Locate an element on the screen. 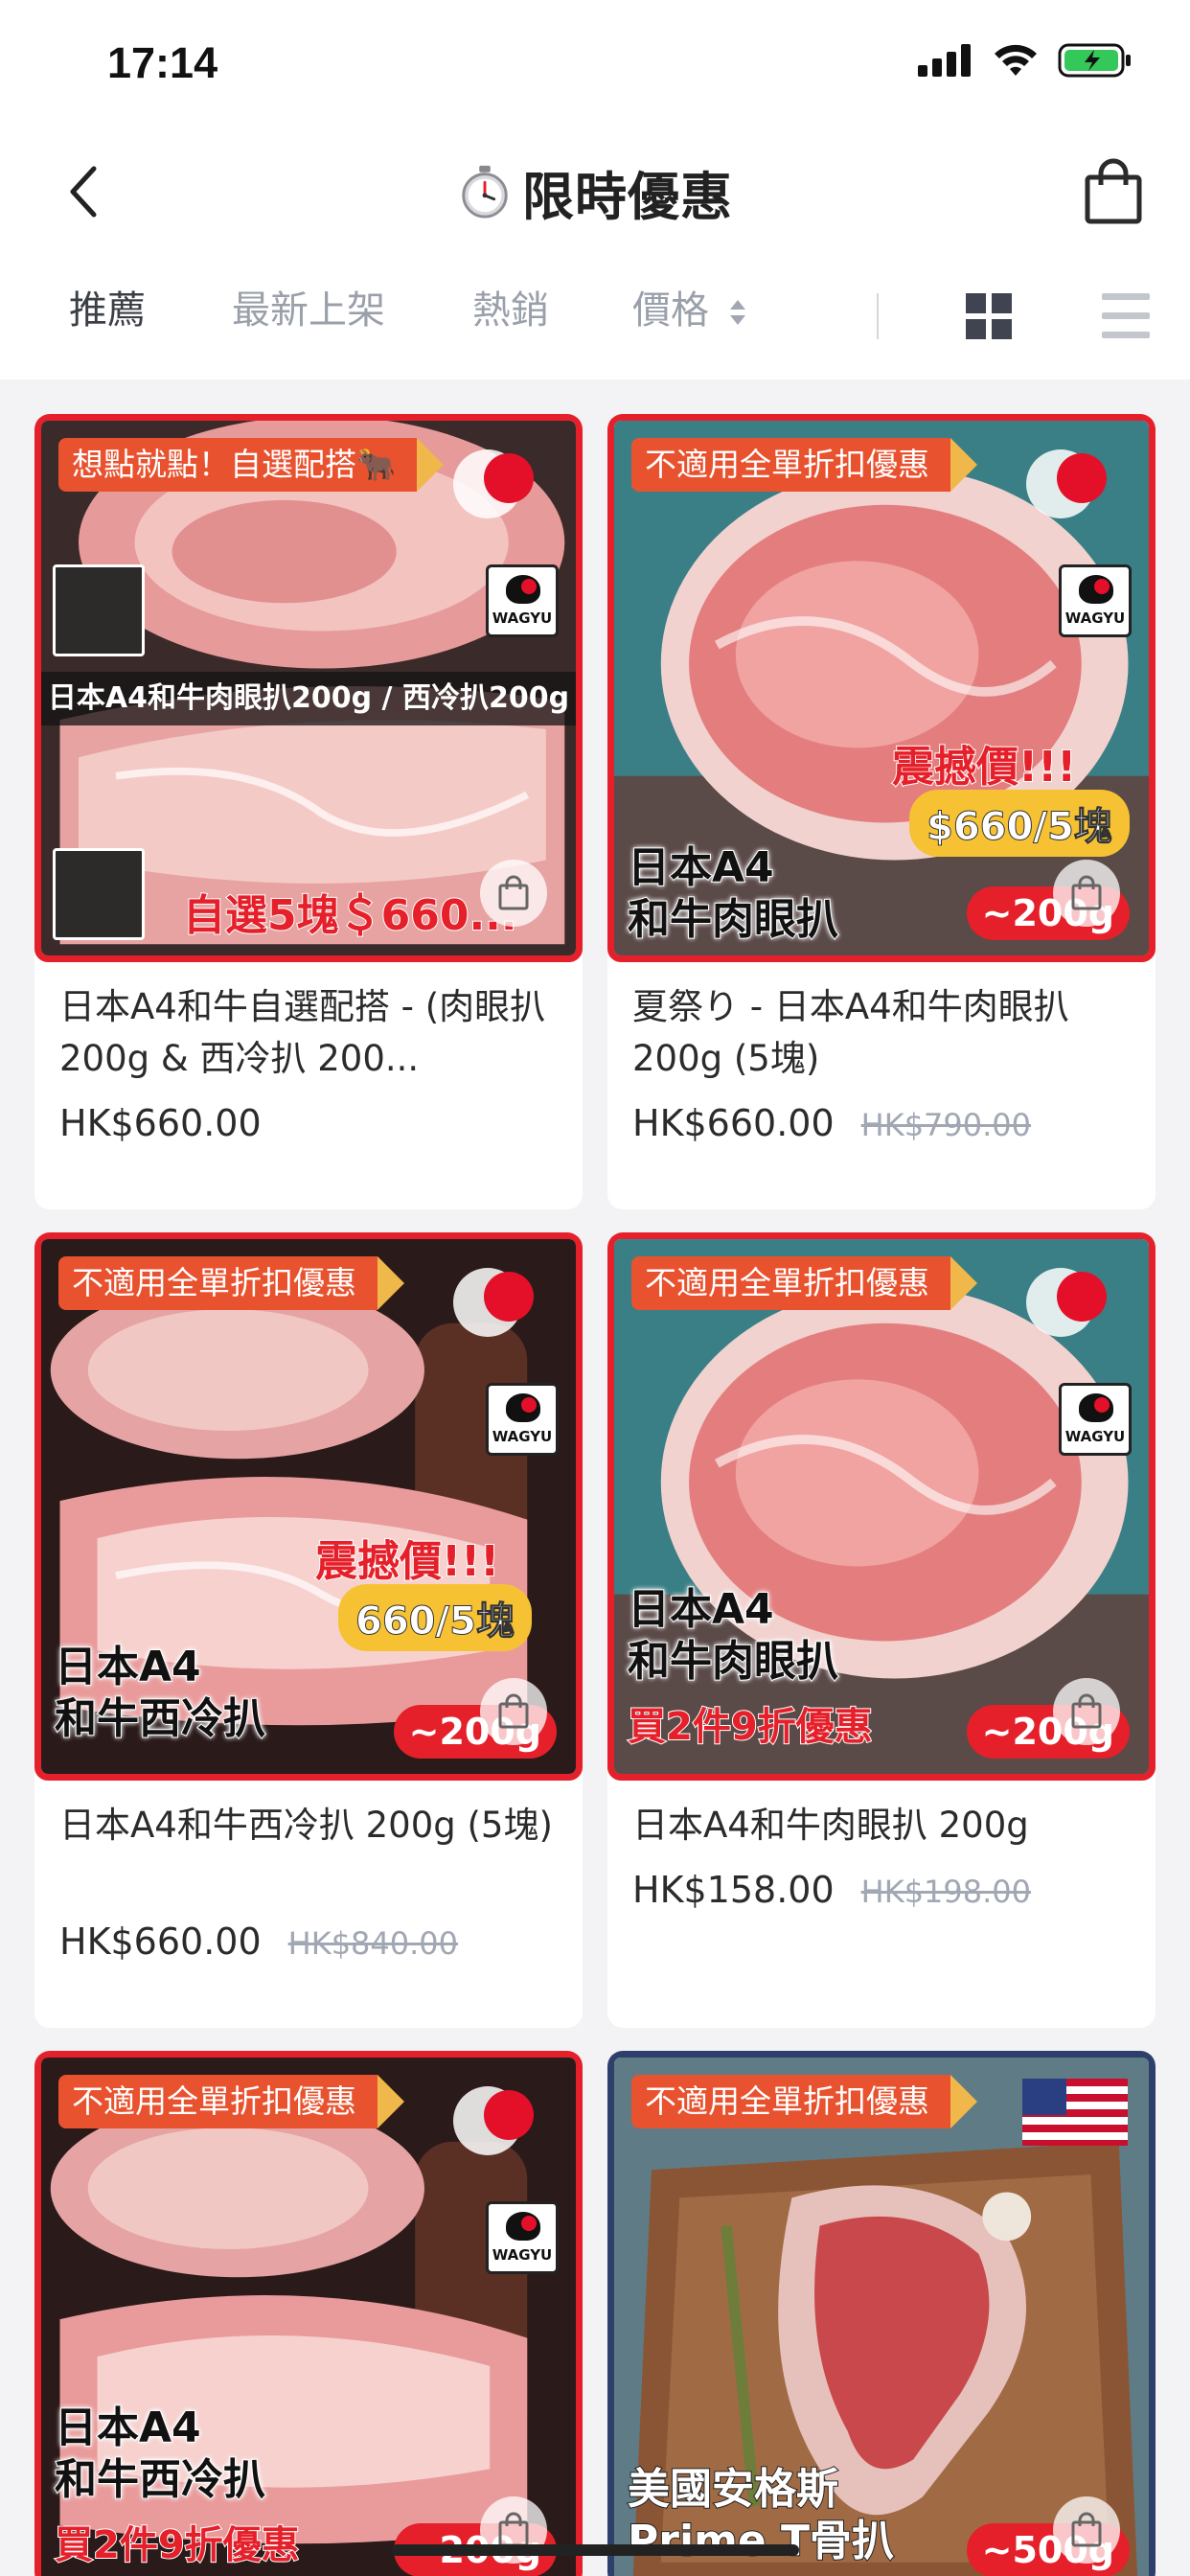 This screenshot has width=1190, height=2576. product-name: 日本A4和牛西冷扒 200g (5塊) is located at coordinates (309, 1851).